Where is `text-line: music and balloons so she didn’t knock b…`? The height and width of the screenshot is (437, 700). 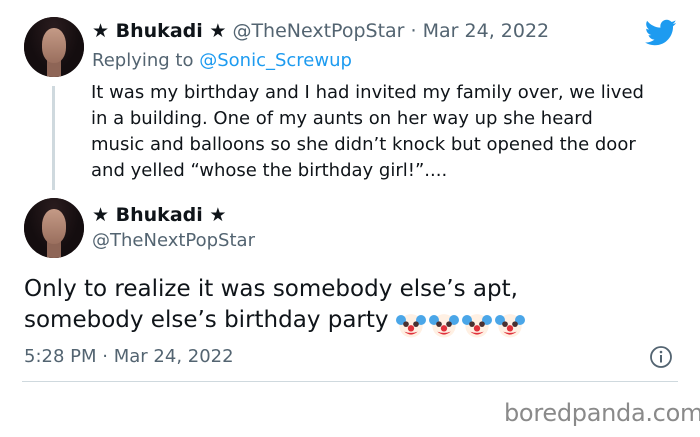
text-line: music and balloons so she didn’t knock b… is located at coordinates (363, 144).